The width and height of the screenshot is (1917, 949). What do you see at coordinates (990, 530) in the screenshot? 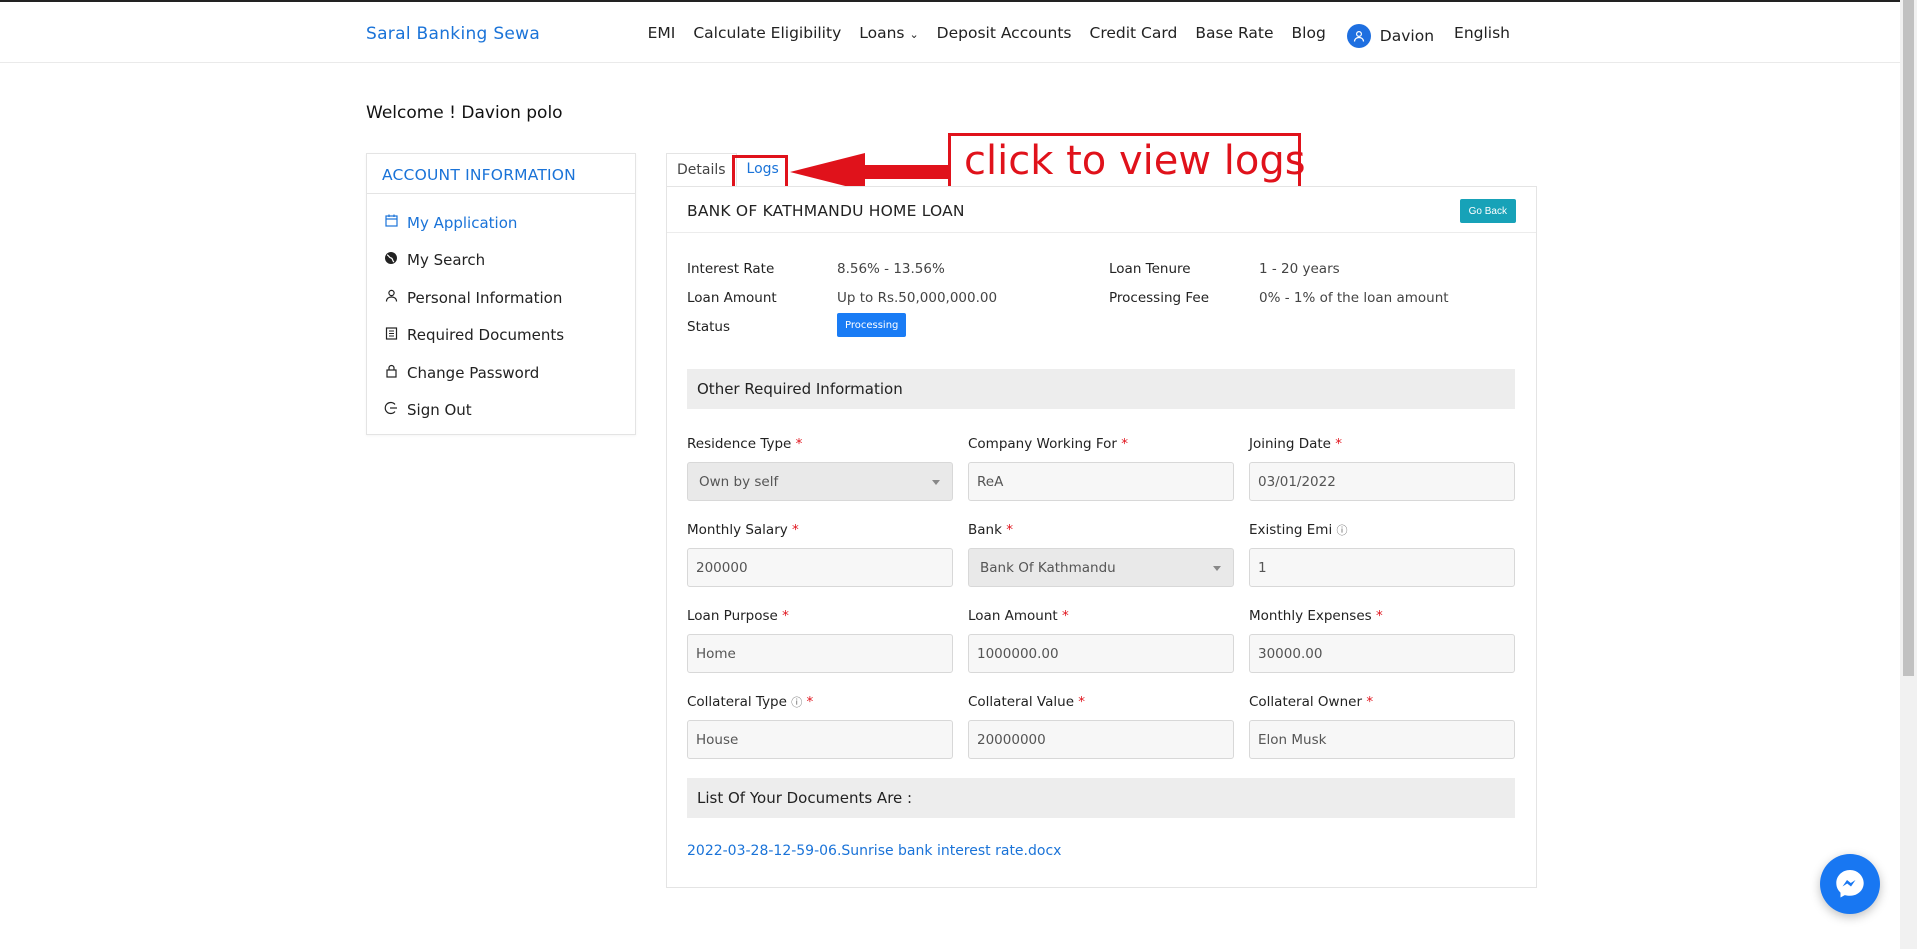
I see `field-label: Bank *` at bounding box center [990, 530].